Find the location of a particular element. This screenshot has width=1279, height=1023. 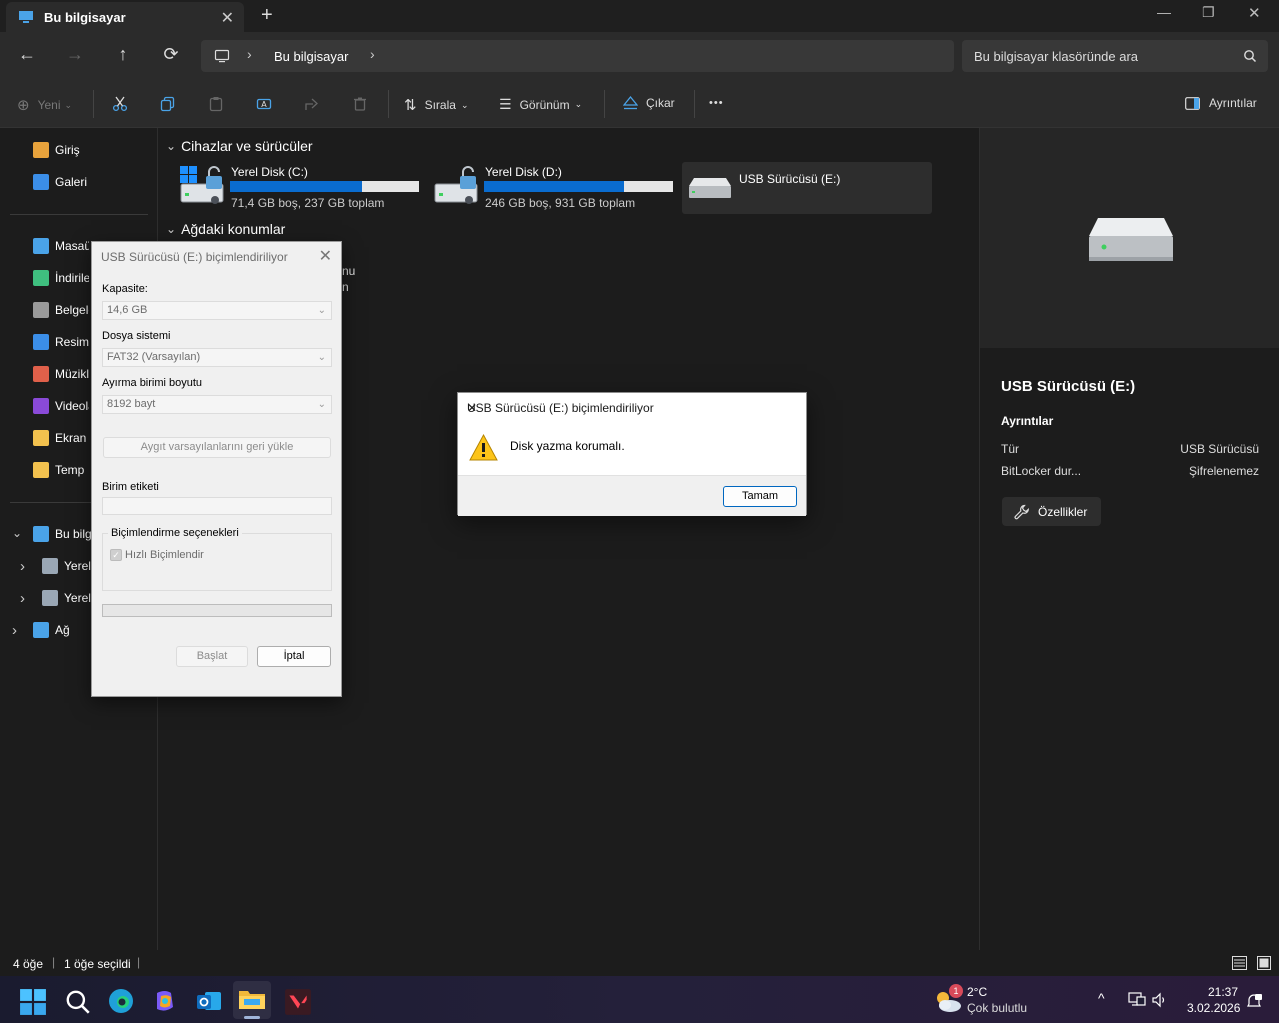

restore-defaults-button: Aygıt varsayılanlarını geri yükle is located at coordinates (217, 447).